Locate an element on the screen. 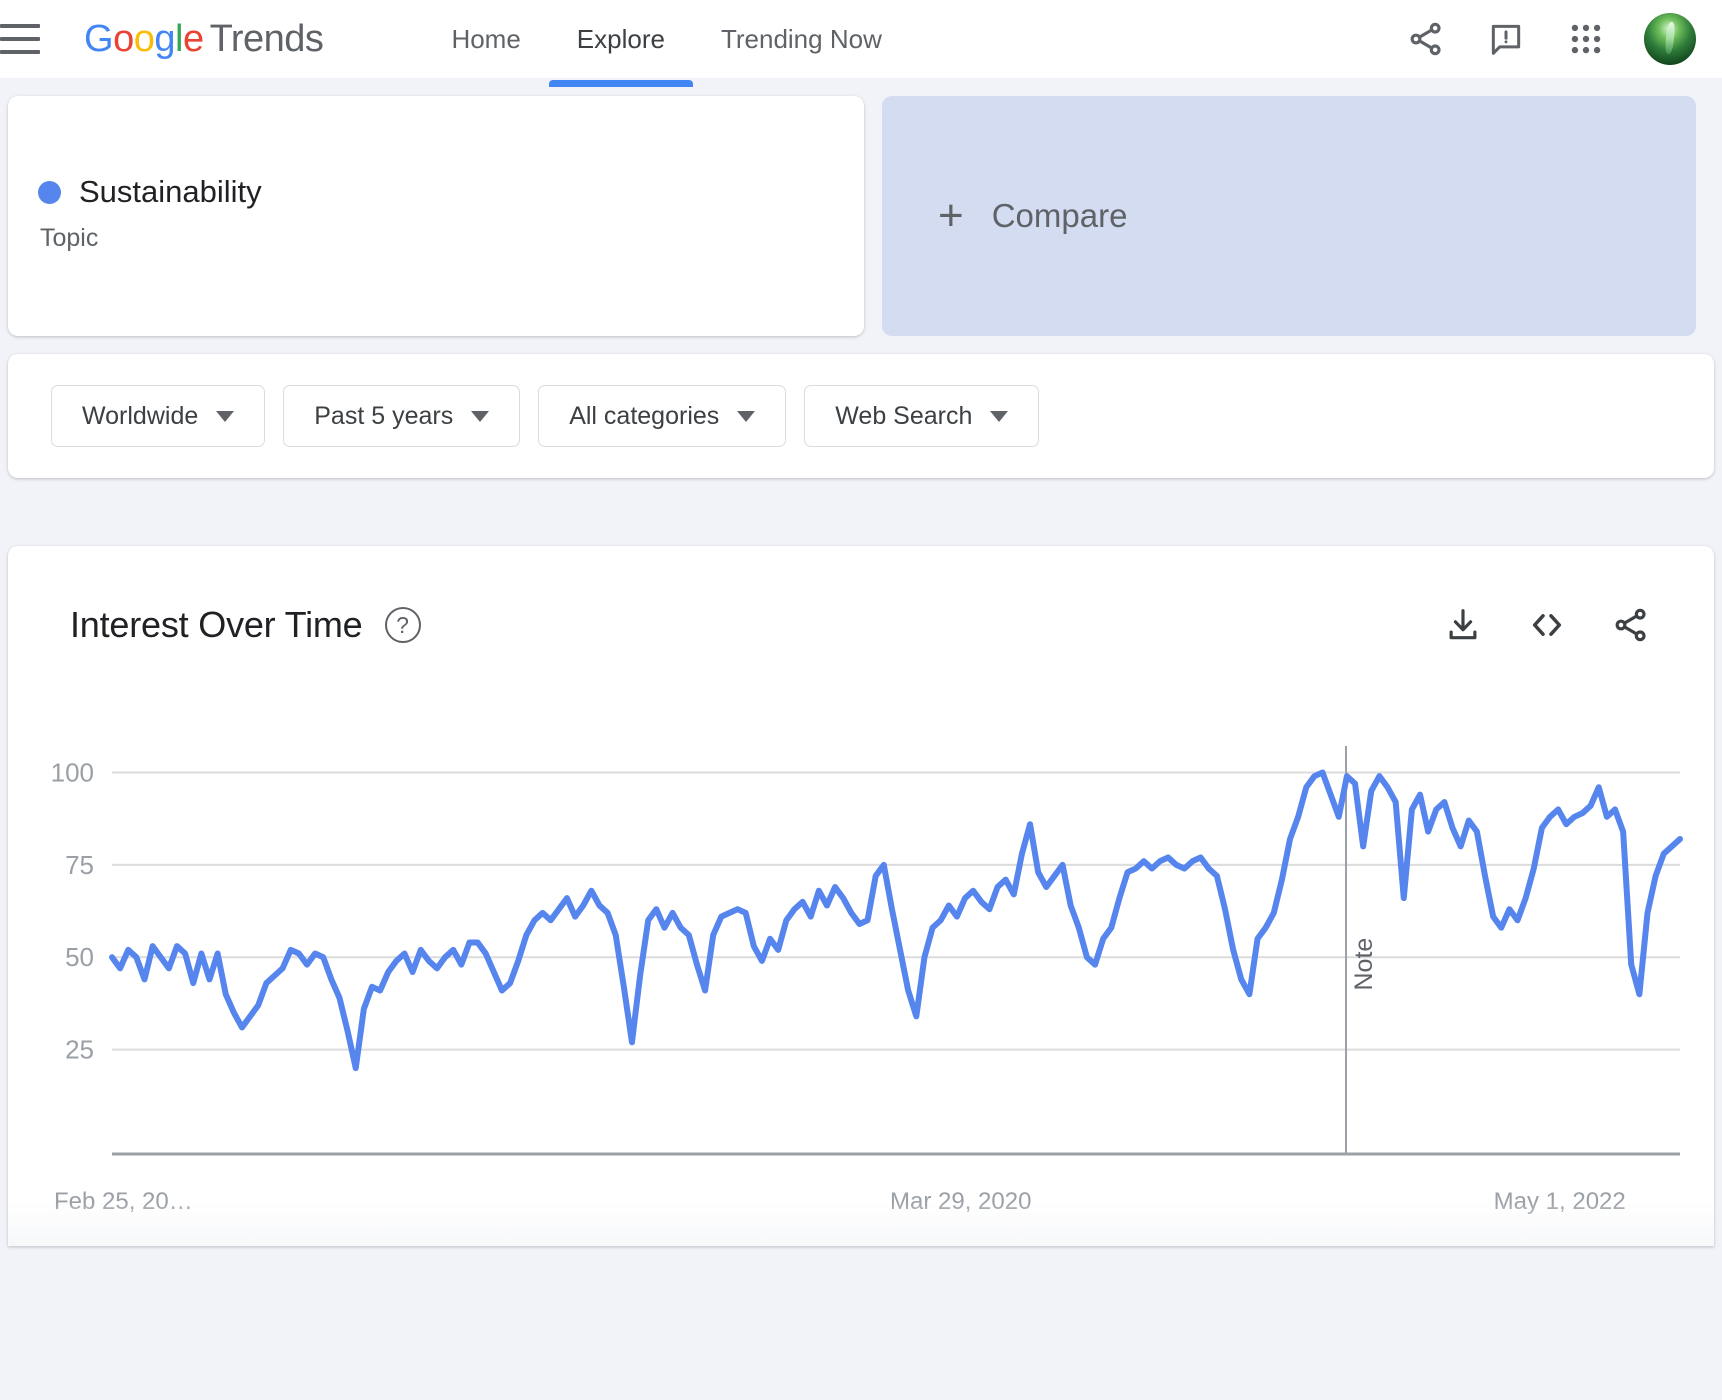 The height and width of the screenshot is (1400, 1722). location-filter: Worldwide is located at coordinates (158, 416).